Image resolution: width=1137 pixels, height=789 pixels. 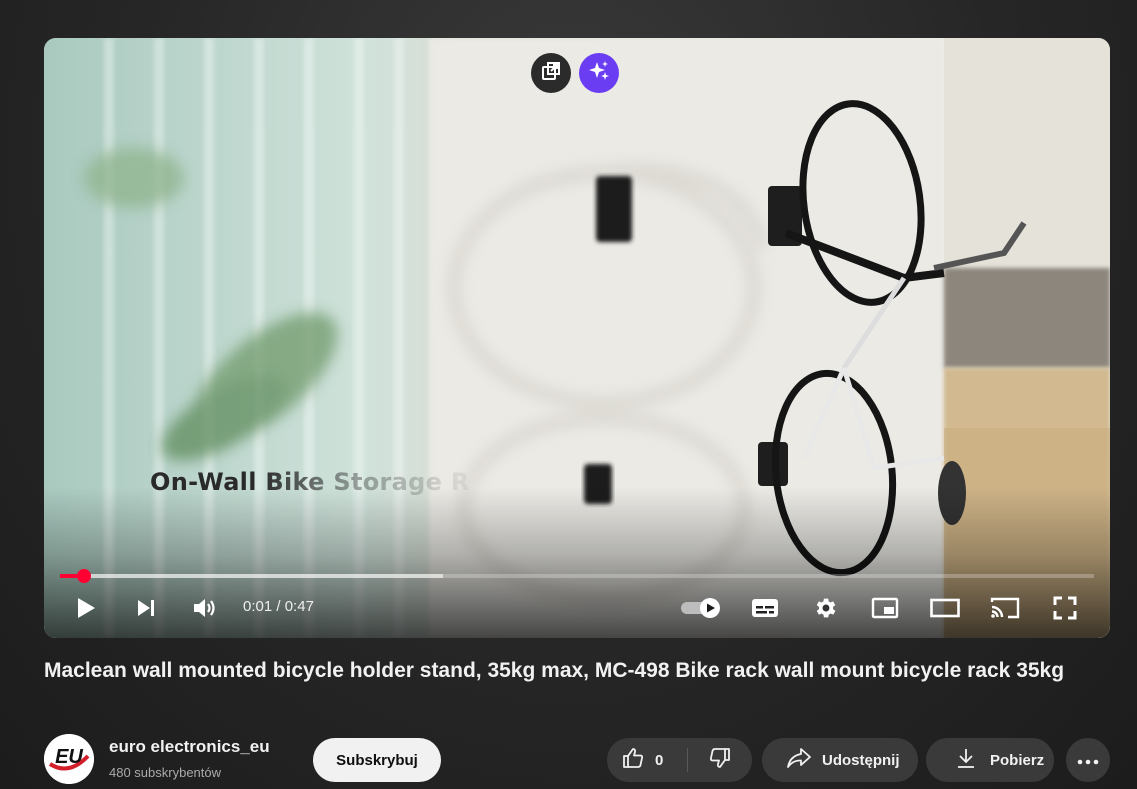 I want to click on play-icon, so click(x=86, y=608).